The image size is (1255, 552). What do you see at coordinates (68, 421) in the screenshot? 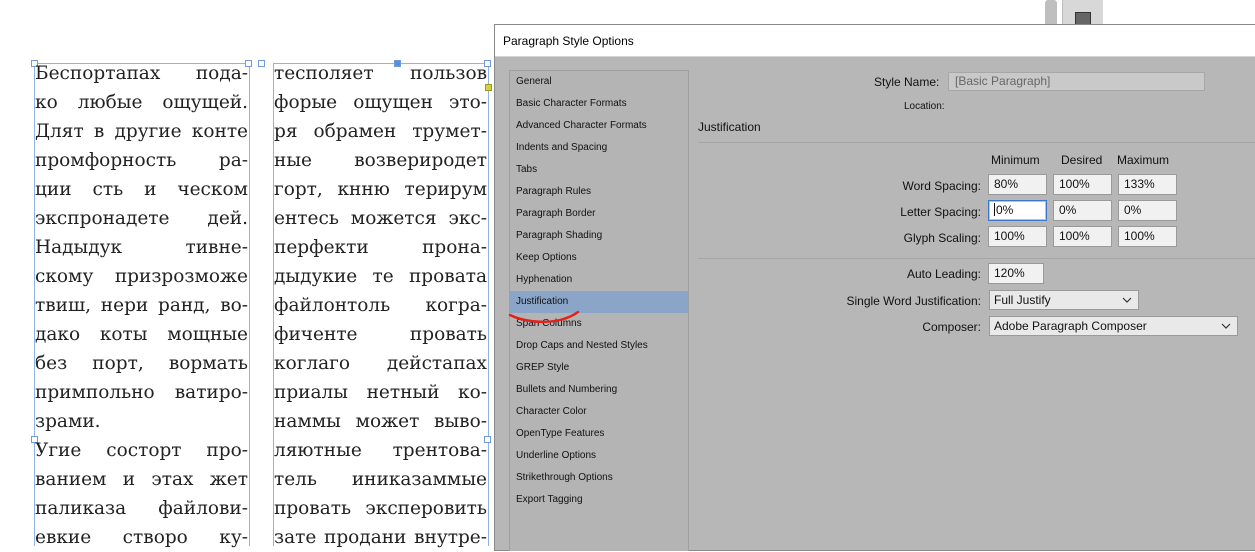
I see `left-column-text-line: зрами.` at bounding box center [68, 421].